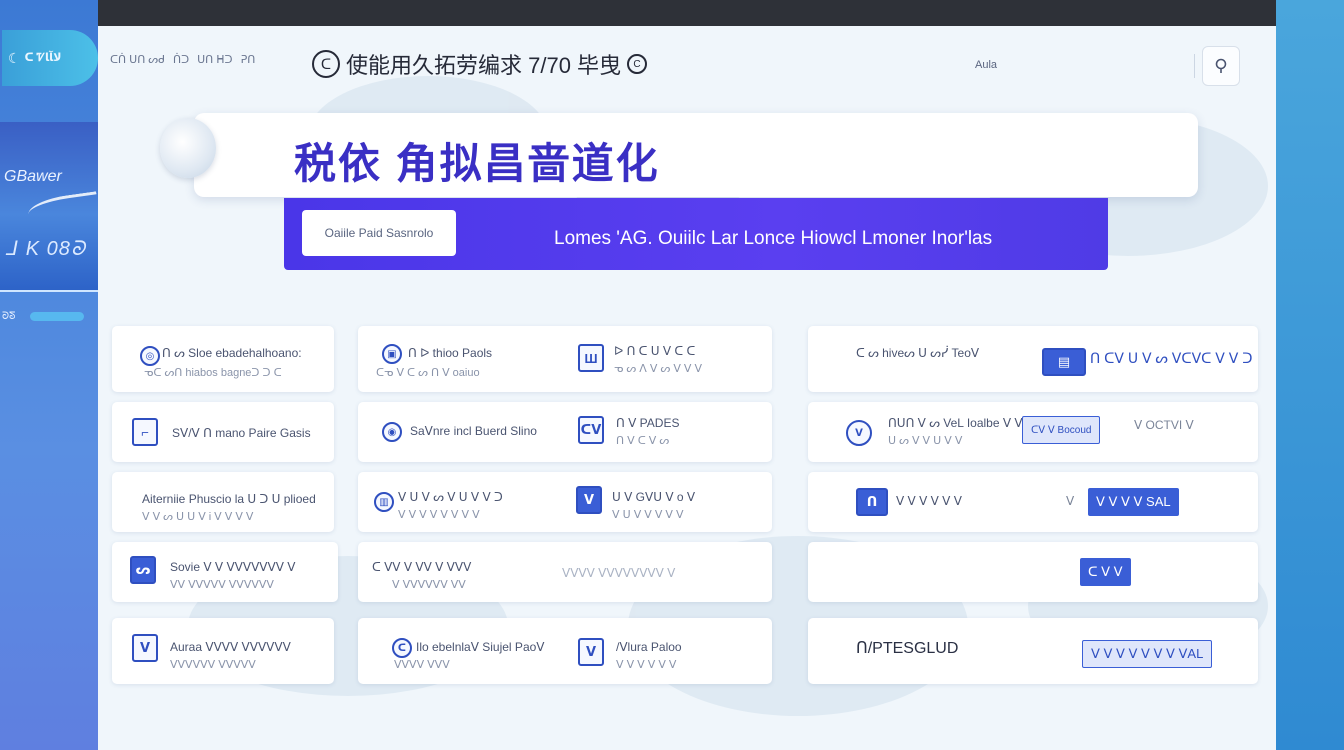 This screenshot has width=1344, height=750. I want to click on card-subtitle: ᑕᓀ ᐯ ᑕ ᔕ ᑎ ᐯ oaiuo, so click(428, 373).